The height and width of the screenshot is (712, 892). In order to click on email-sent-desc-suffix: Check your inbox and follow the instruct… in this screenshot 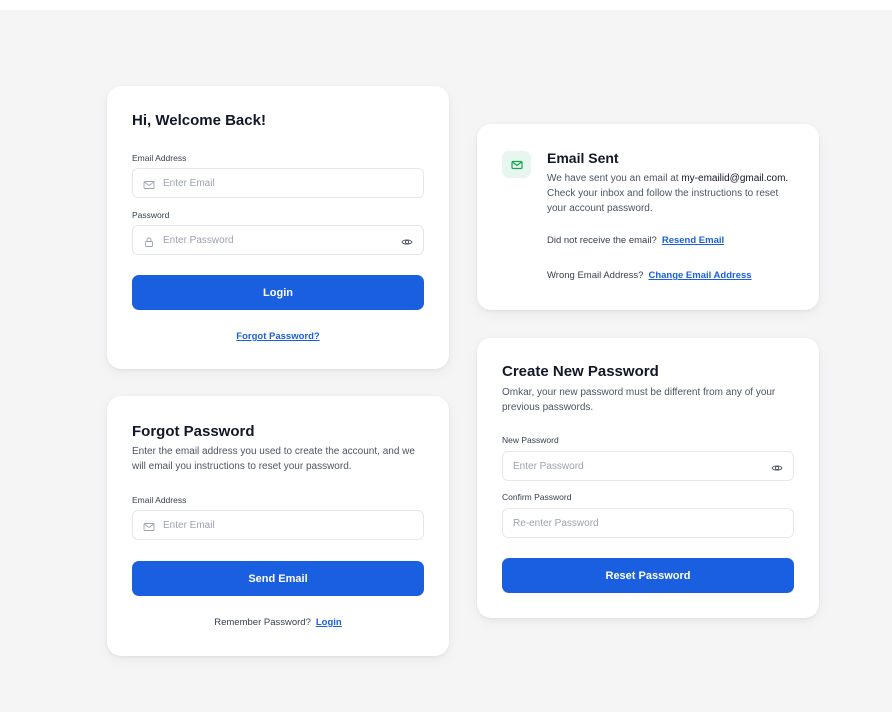, I will do `click(663, 201)`.